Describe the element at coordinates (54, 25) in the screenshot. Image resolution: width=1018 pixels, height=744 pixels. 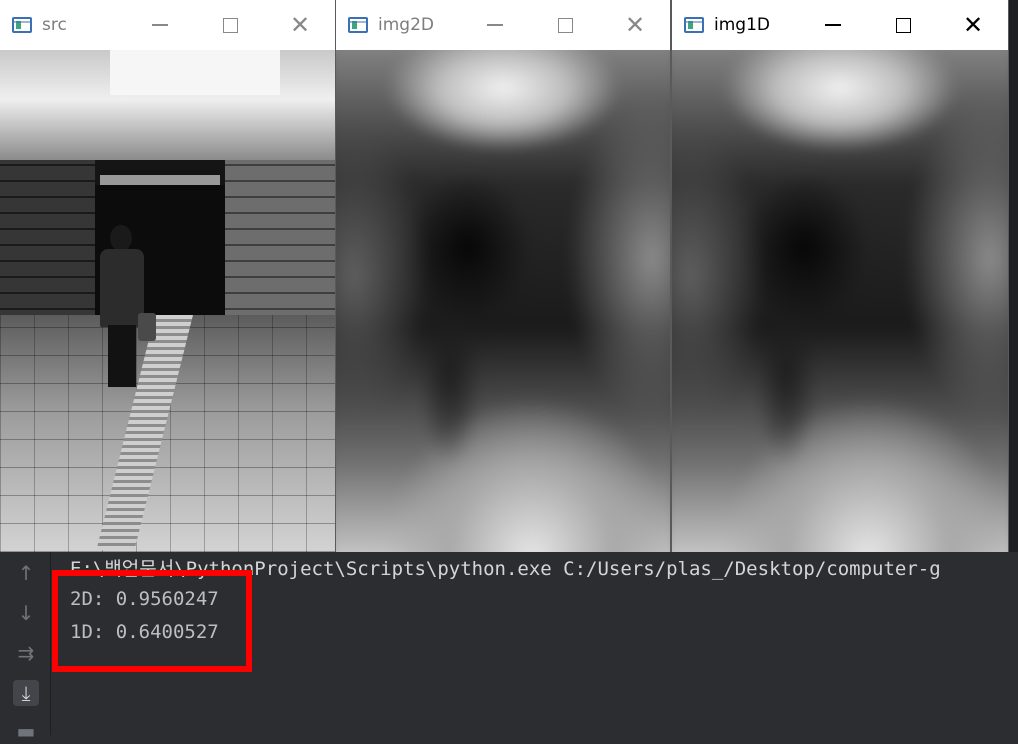
I see `window-title: src` at that location.